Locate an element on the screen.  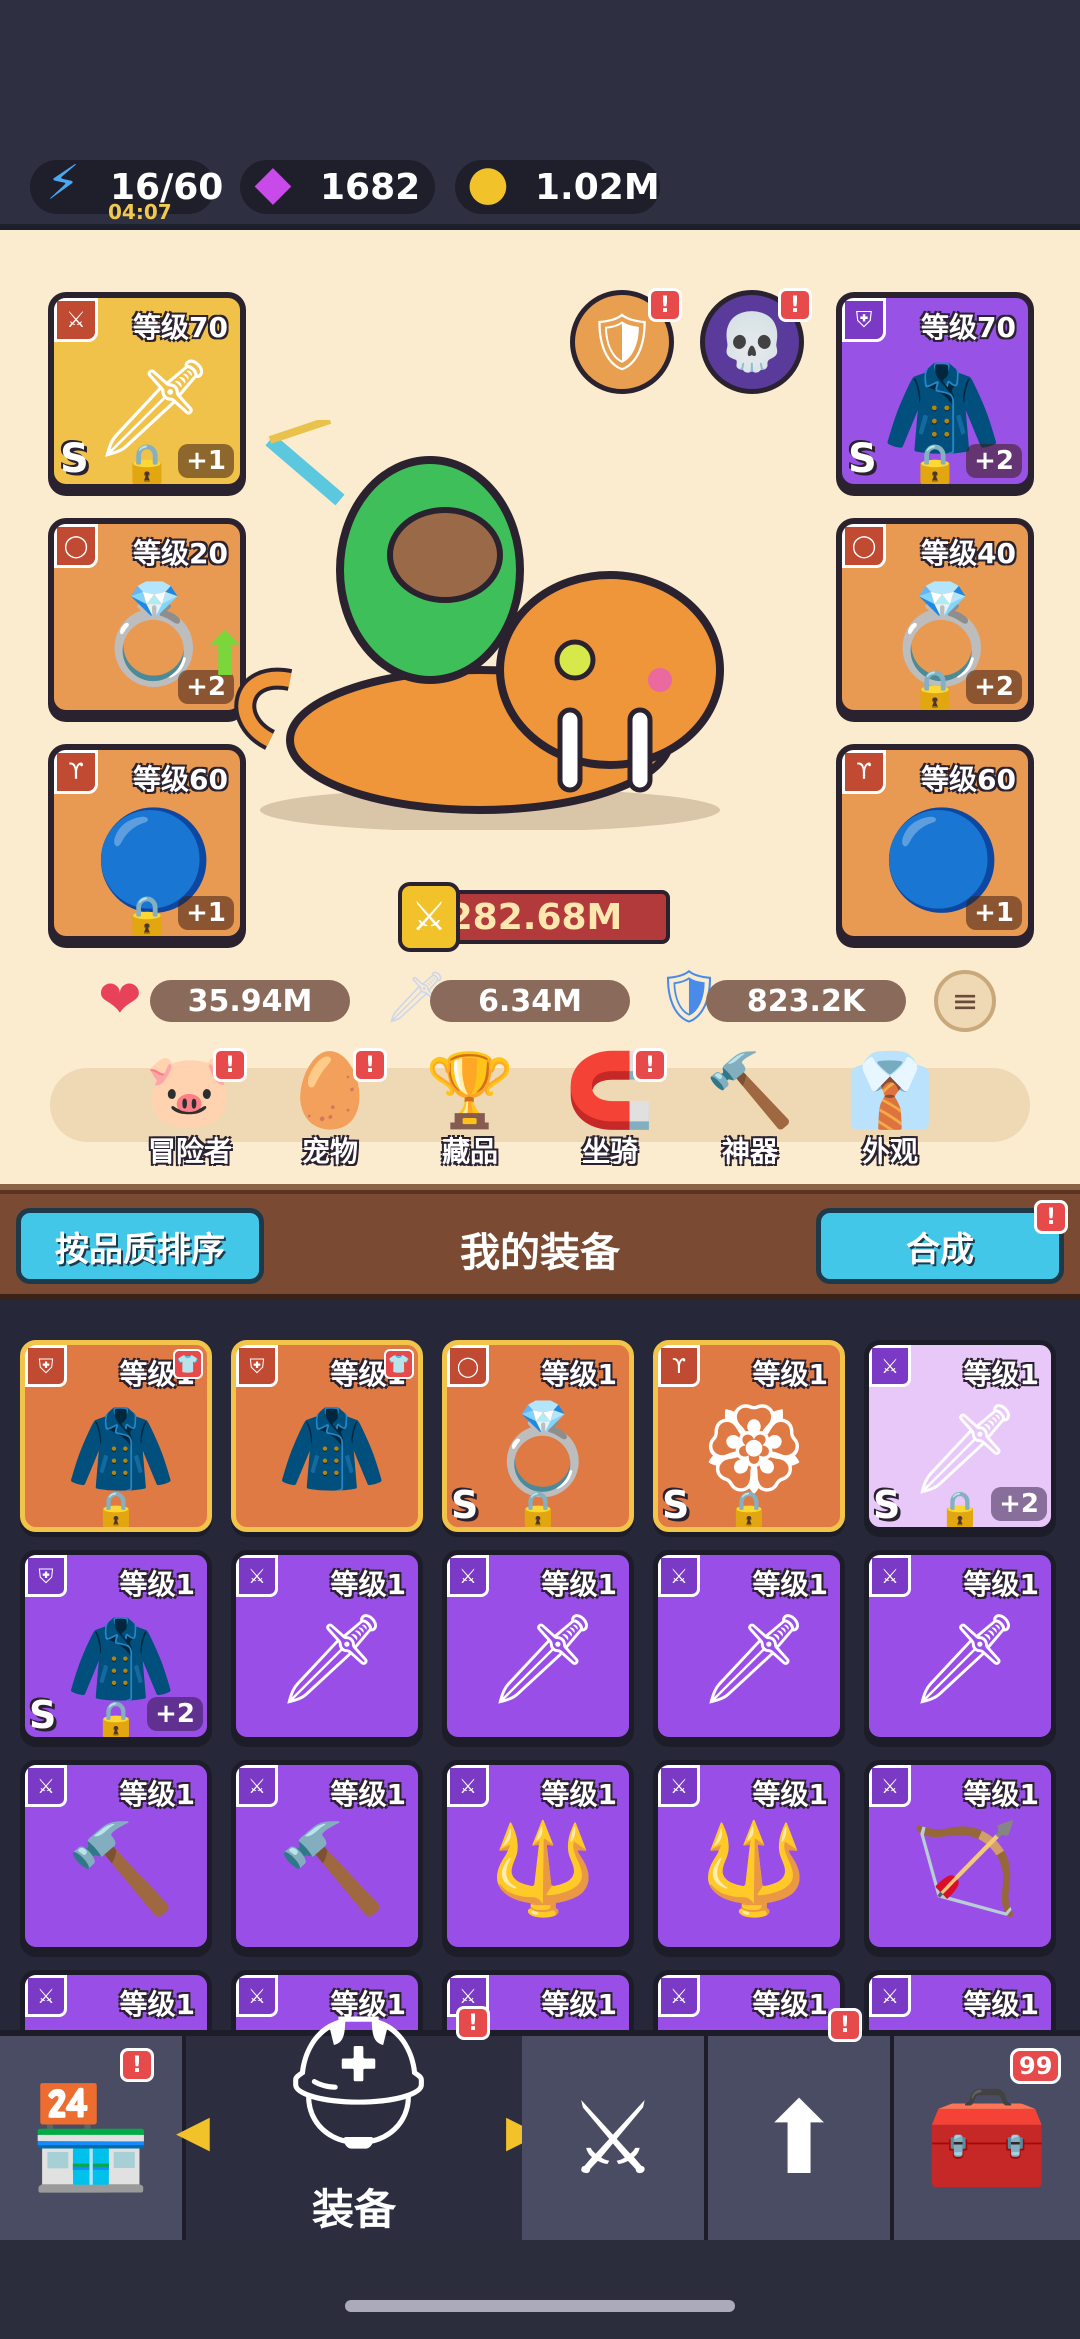
crossed-swords-icon: ⚔ is located at coordinates (613, 2138).